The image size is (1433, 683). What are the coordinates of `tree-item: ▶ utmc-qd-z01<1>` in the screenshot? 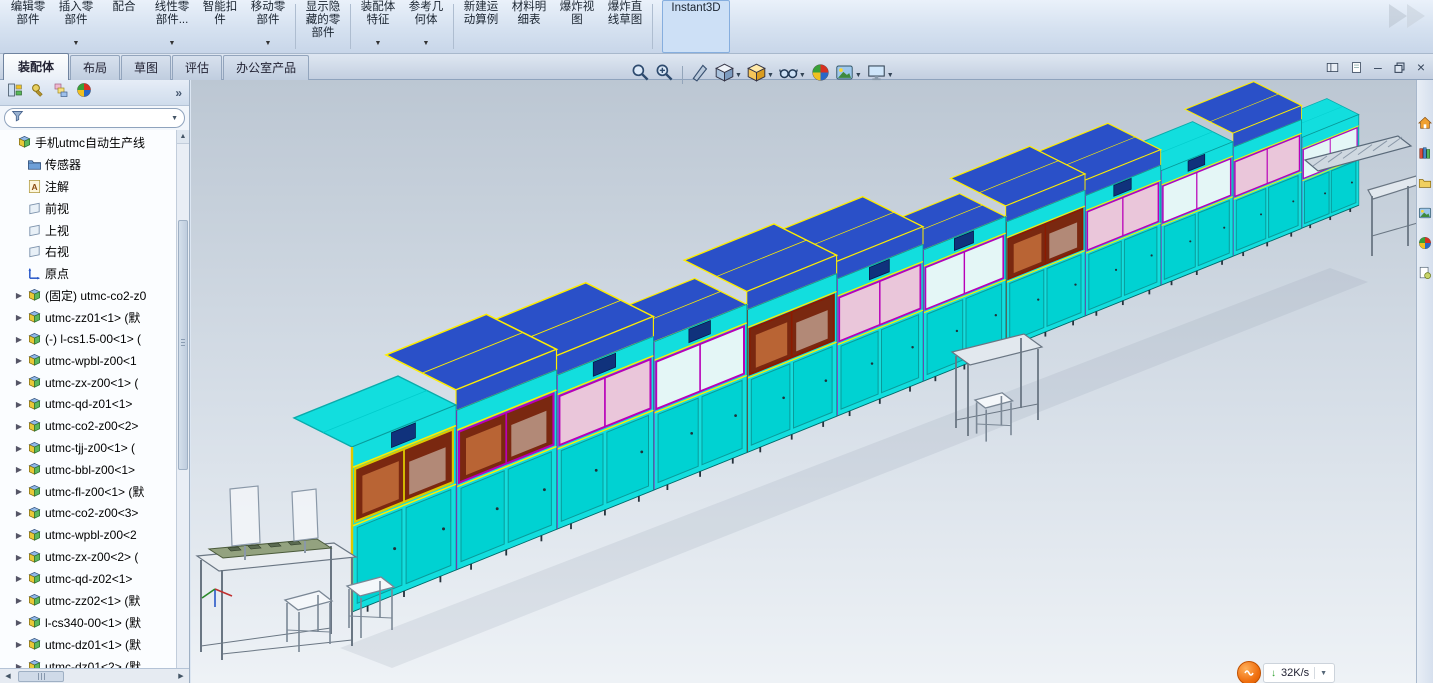 It's located at (94, 405).